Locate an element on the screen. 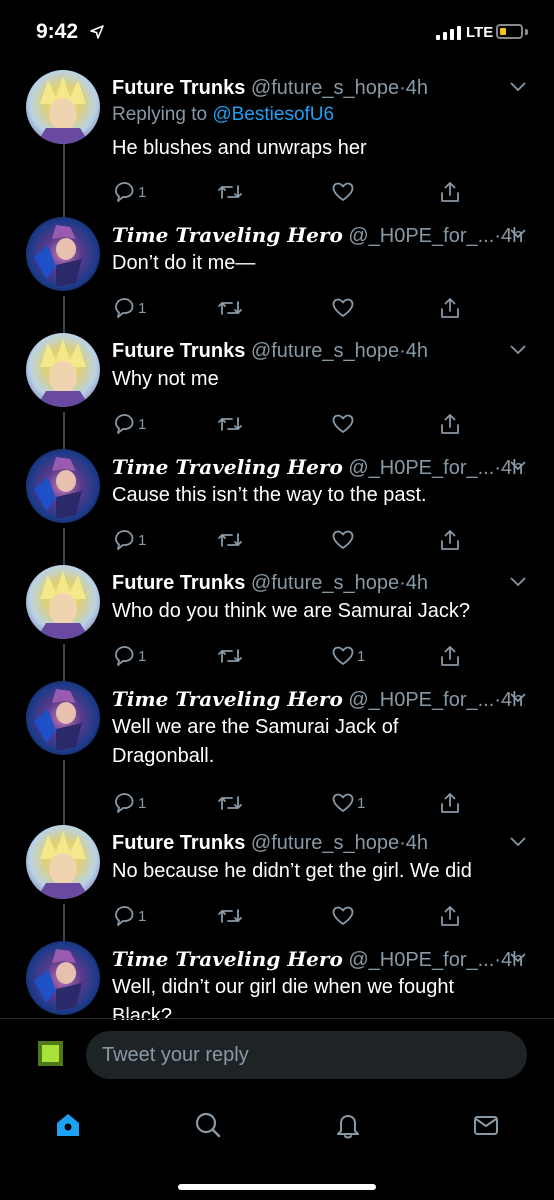  replying-to: Replying to @BestiesofU6 is located at coordinates (223, 115).